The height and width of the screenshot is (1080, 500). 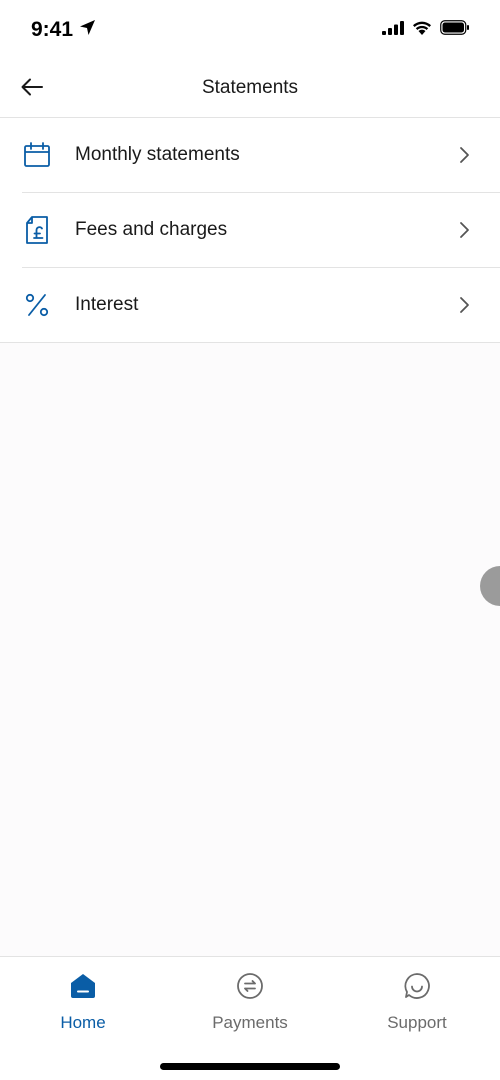 I want to click on tab-support: Support, so click(x=417, y=1002).